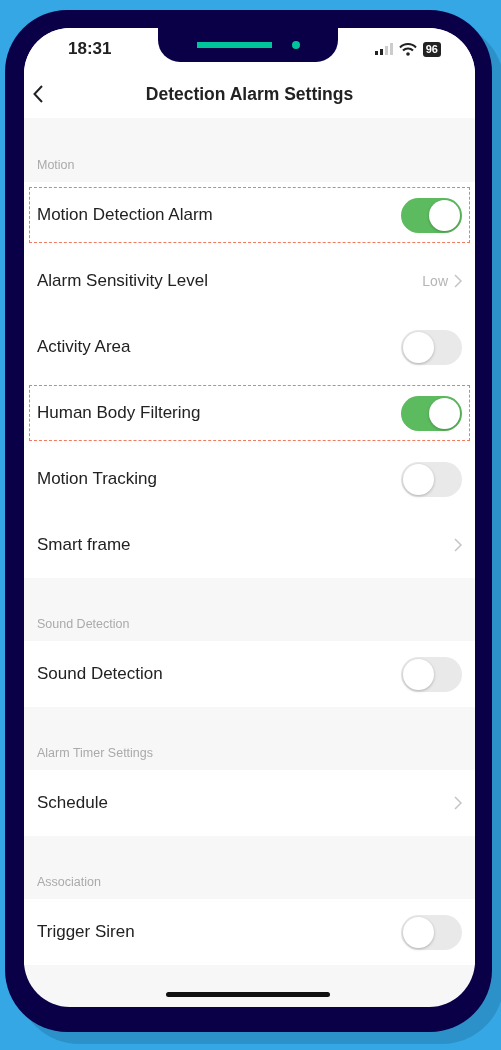  I want to click on settings-row: Motion Detection Alarm, so click(249, 215).